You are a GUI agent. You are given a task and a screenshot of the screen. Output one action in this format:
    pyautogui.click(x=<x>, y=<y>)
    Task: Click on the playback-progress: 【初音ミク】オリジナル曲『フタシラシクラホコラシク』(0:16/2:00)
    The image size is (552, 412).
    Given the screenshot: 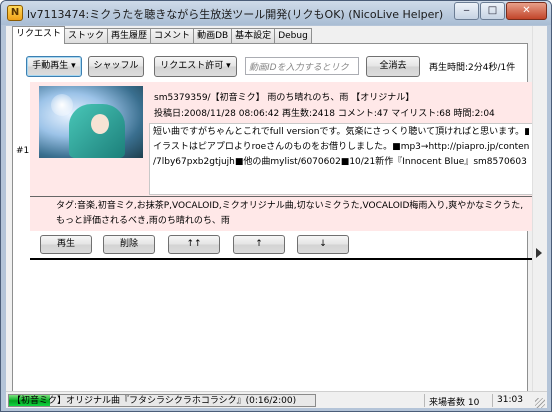 What is the action you would take?
    pyautogui.click(x=162, y=400)
    